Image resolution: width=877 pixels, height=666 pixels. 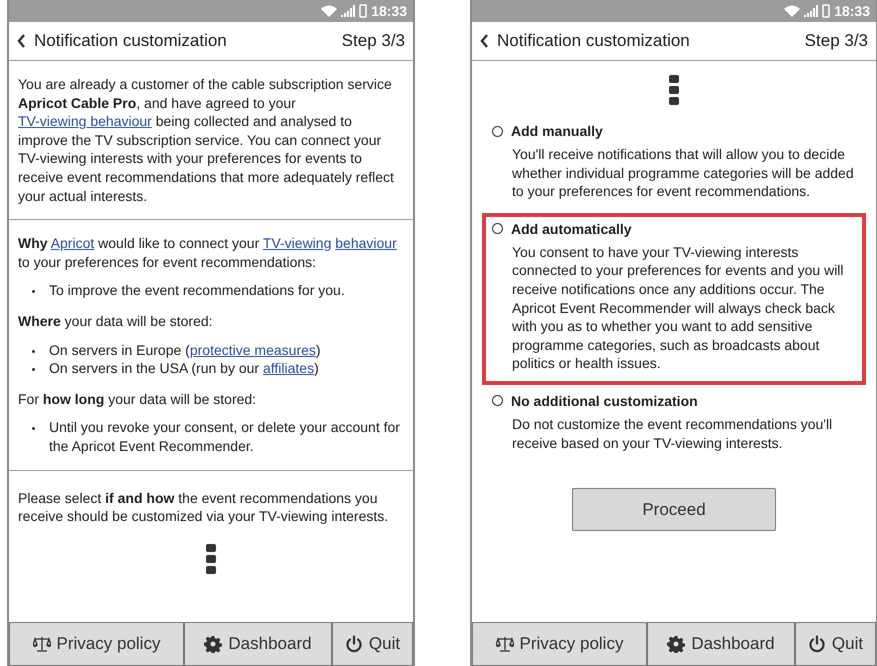 I want to click on paragraph: Where your data will be stored:, so click(x=116, y=321).